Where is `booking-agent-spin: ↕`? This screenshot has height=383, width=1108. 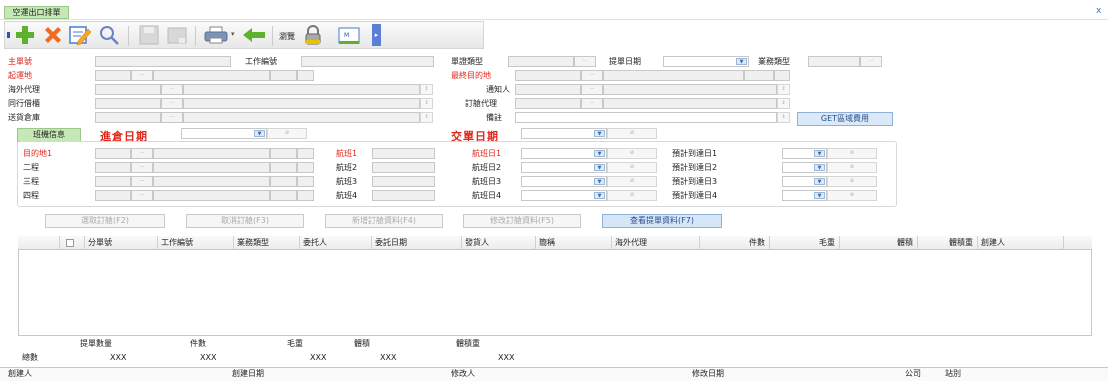 booking-agent-spin: ↕ is located at coordinates (783, 103).